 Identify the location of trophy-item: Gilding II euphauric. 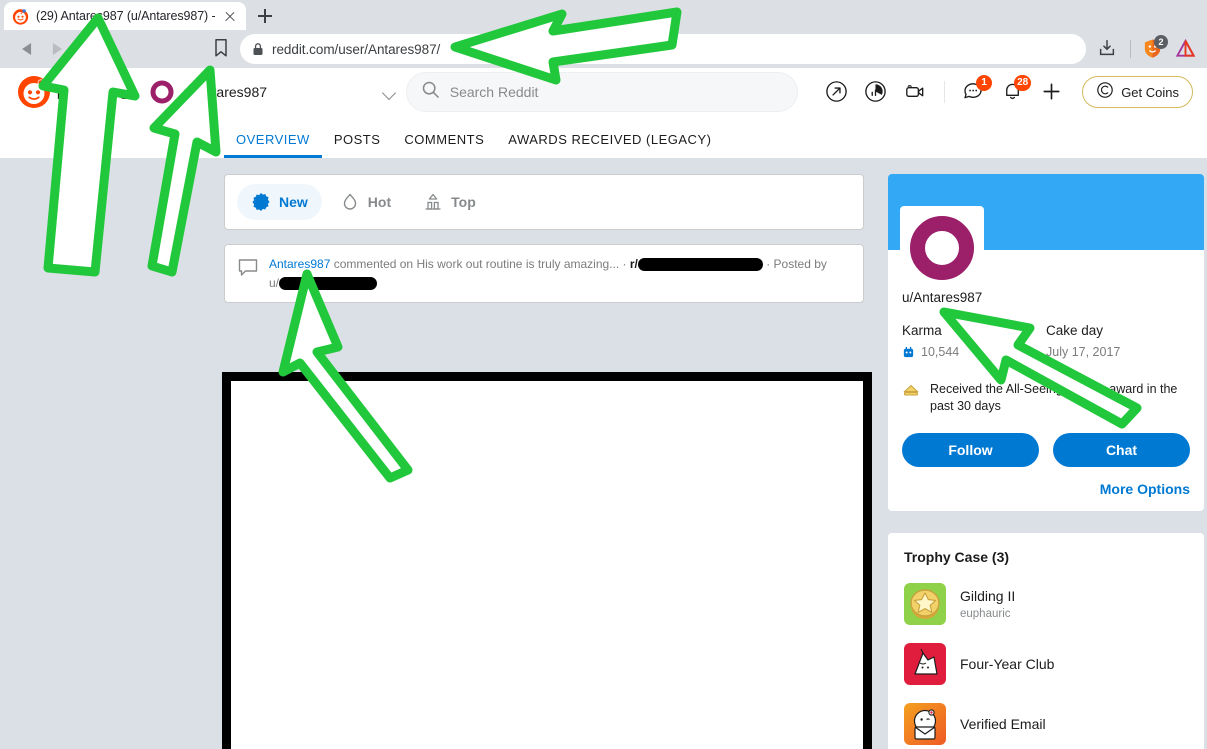
(1046, 604).